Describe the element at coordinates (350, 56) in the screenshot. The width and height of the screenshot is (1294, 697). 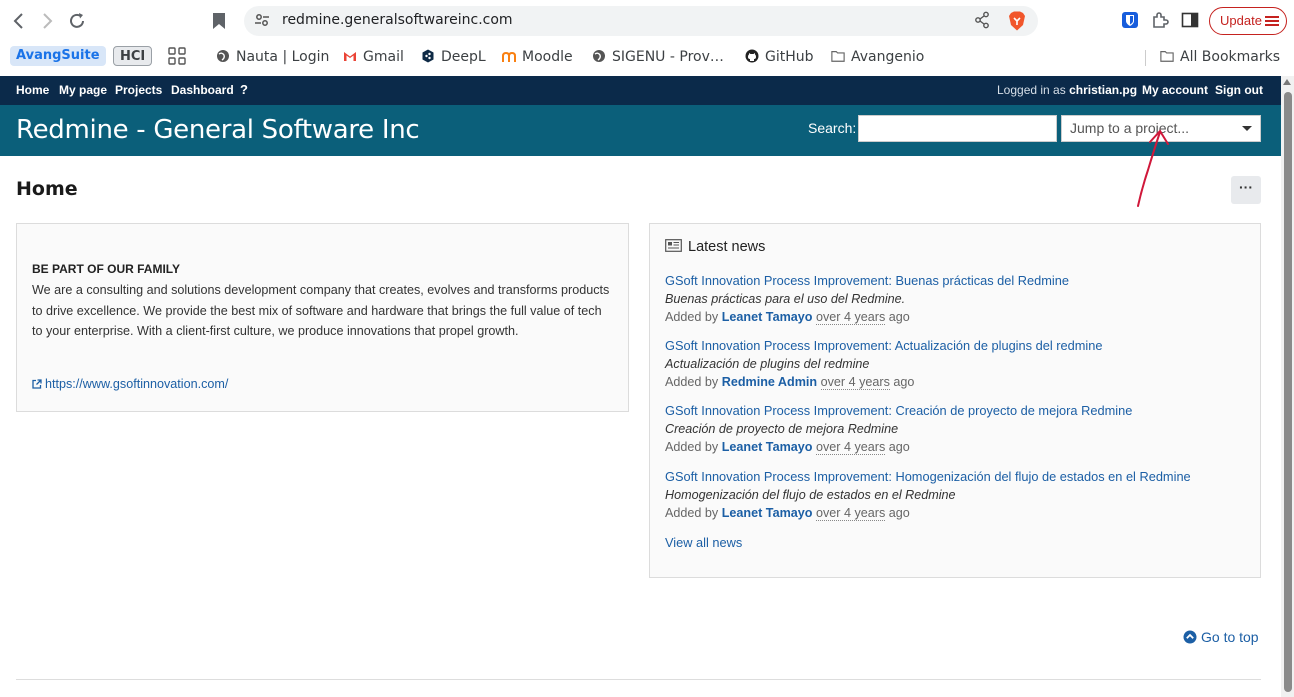
I see `gmail-icon` at that location.